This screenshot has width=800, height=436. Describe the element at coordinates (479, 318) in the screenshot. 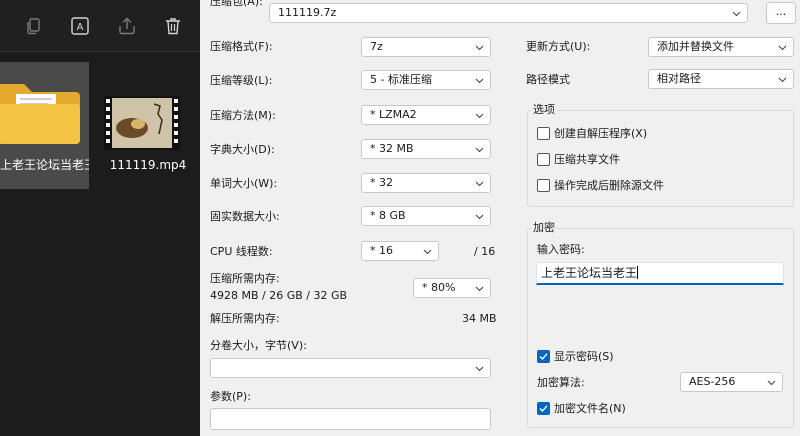

I see `decompress-memory-value: 34 MB` at that location.